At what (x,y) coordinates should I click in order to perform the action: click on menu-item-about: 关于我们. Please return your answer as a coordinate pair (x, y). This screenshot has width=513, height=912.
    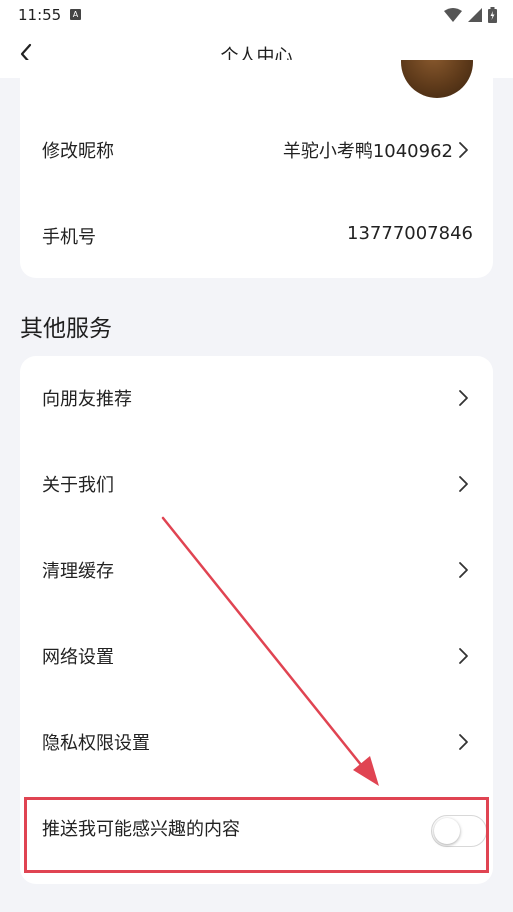
    Looking at the image, I should click on (256, 485).